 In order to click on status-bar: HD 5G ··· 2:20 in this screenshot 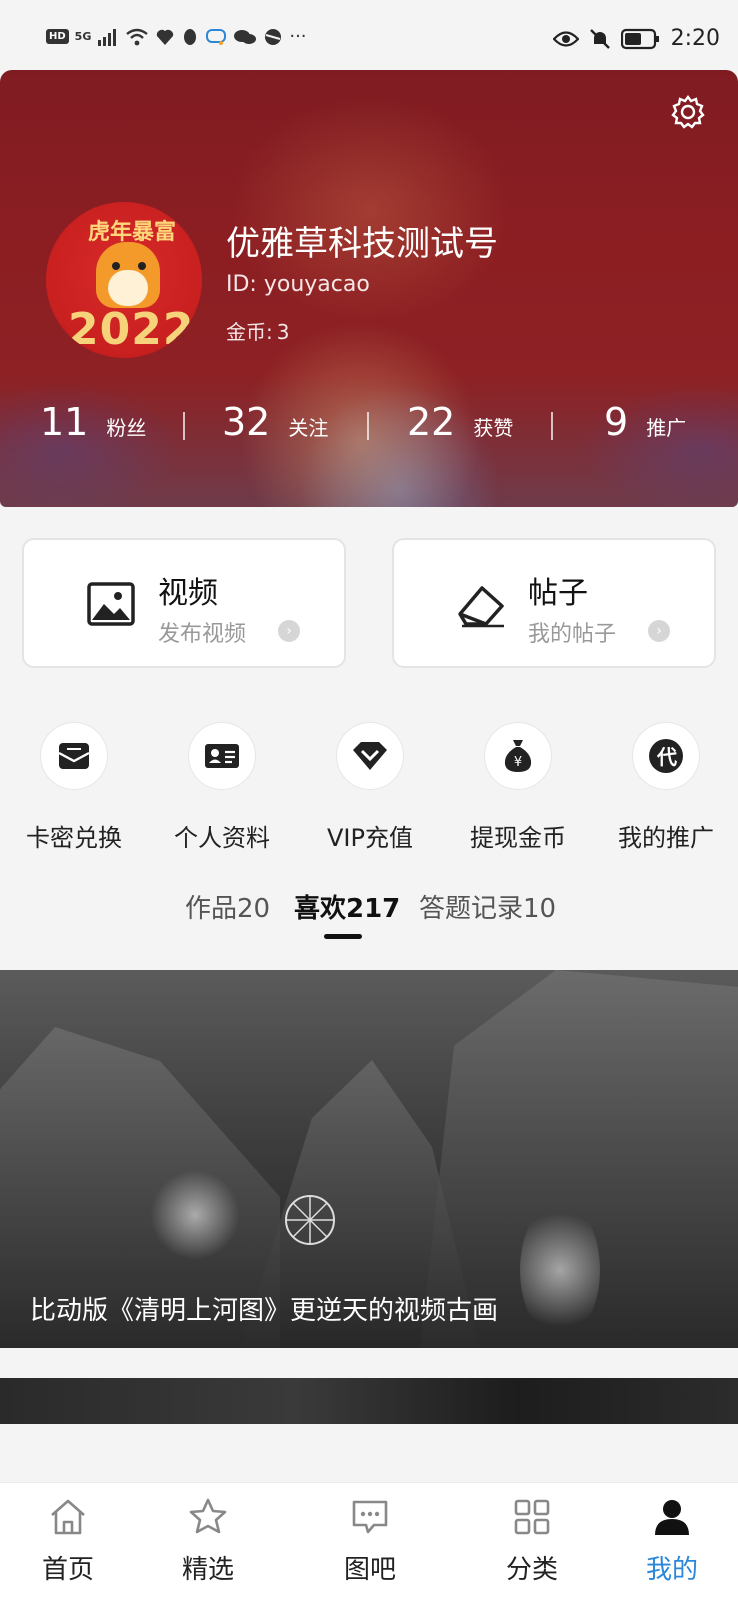, I will do `click(369, 36)`.